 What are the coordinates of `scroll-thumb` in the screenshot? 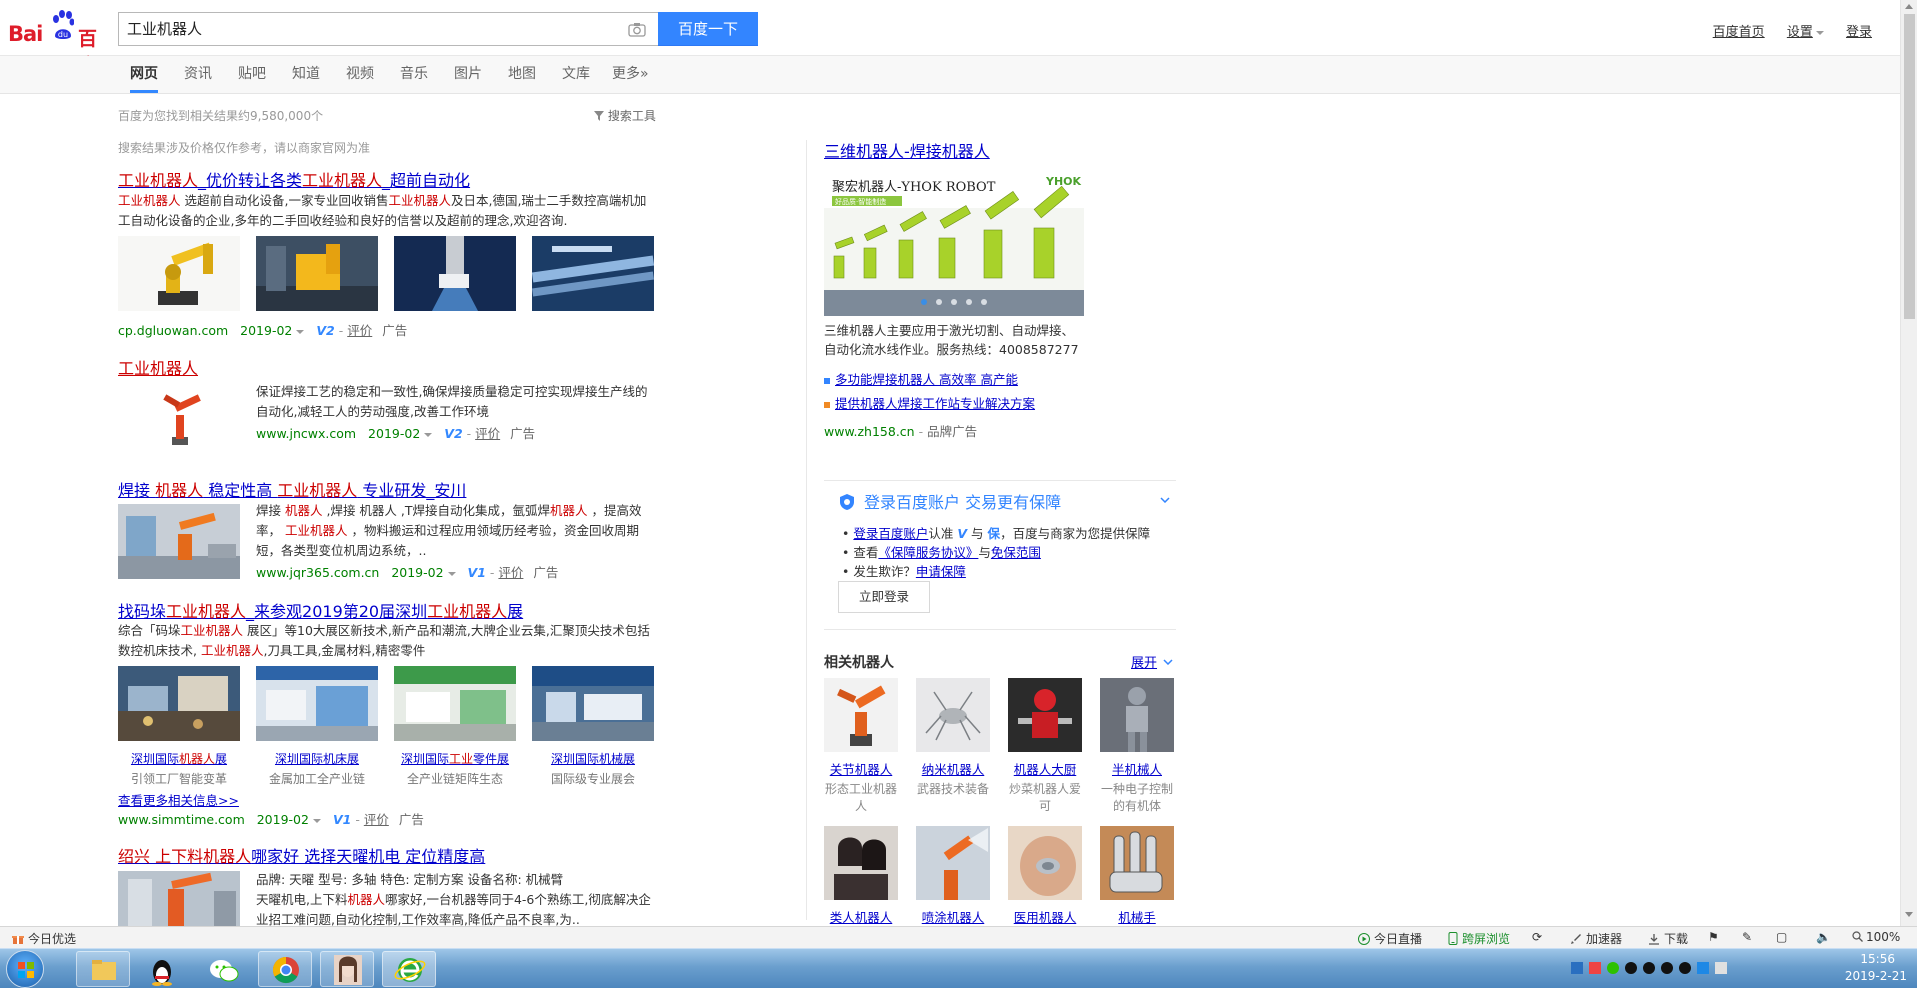 It's located at (1909, 166).